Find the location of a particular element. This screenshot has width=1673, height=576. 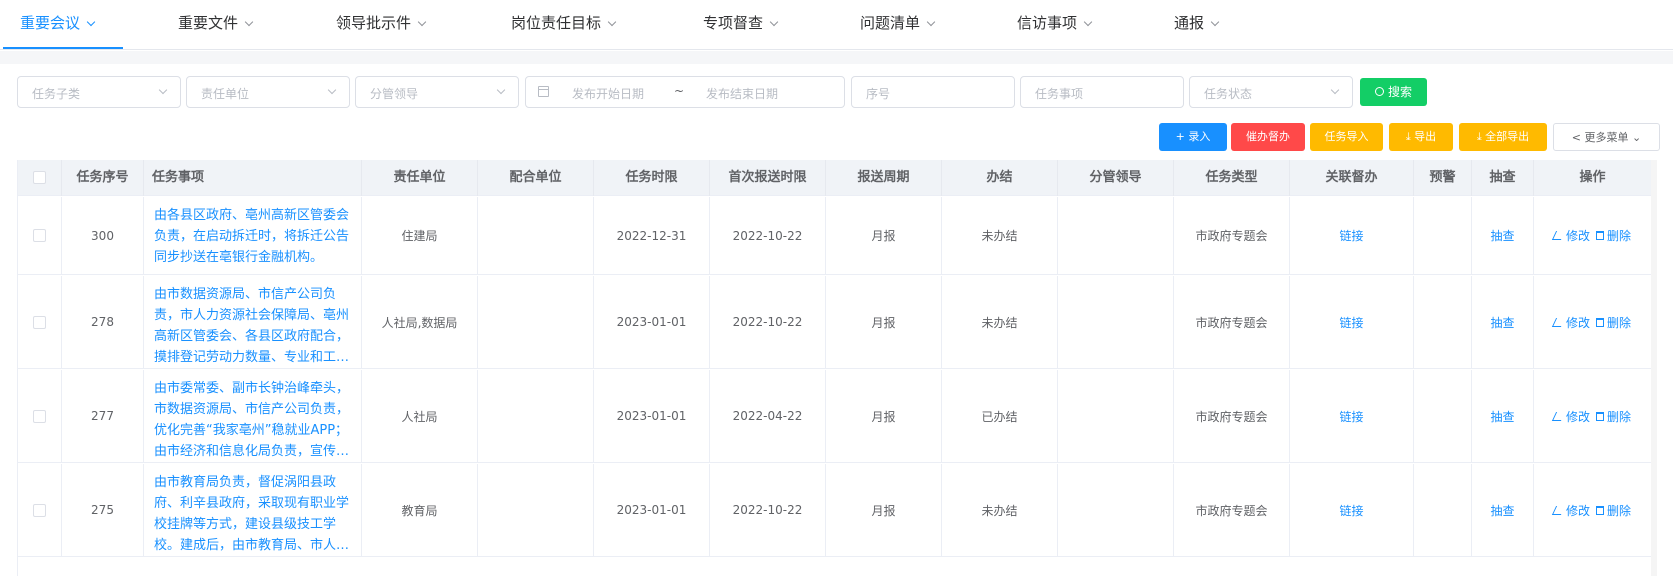

more-menu-button: < 更多菜单 ⌄ is located at coordinates (1606, 137).